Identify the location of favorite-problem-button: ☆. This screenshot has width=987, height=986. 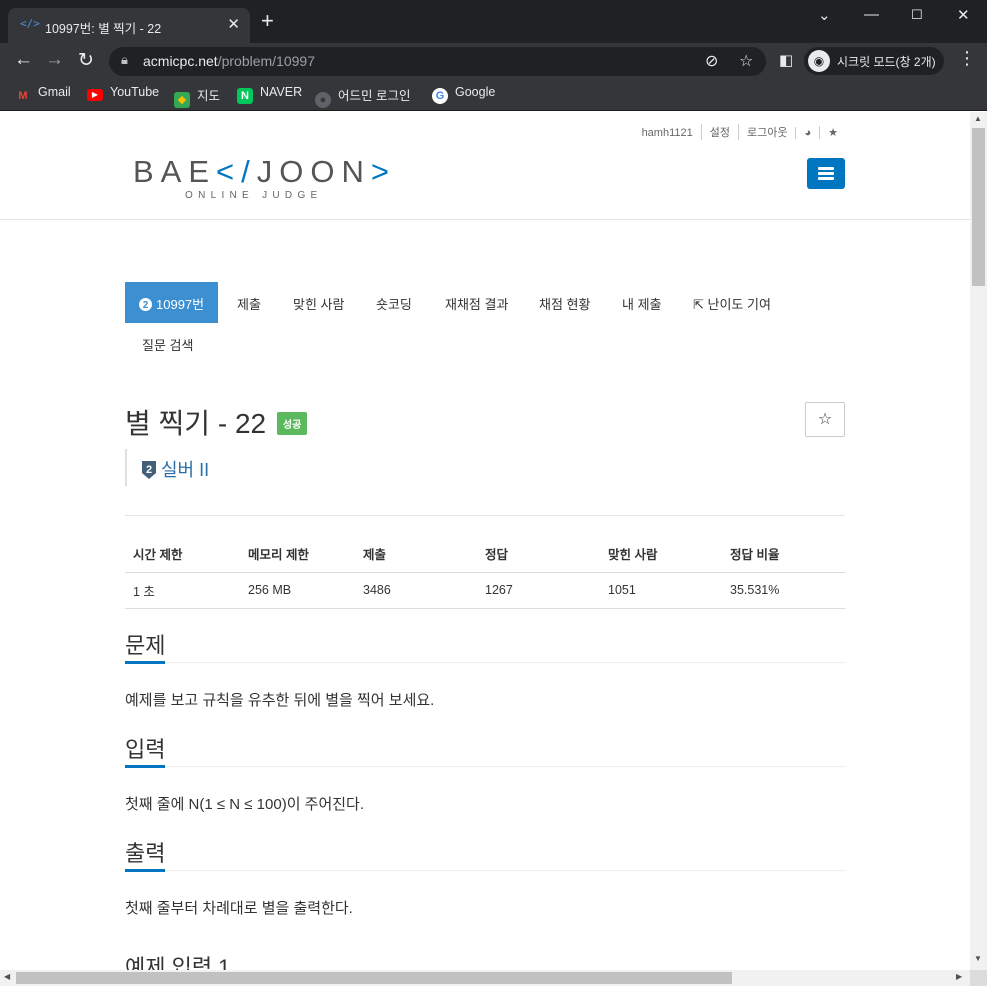
(825, 419).